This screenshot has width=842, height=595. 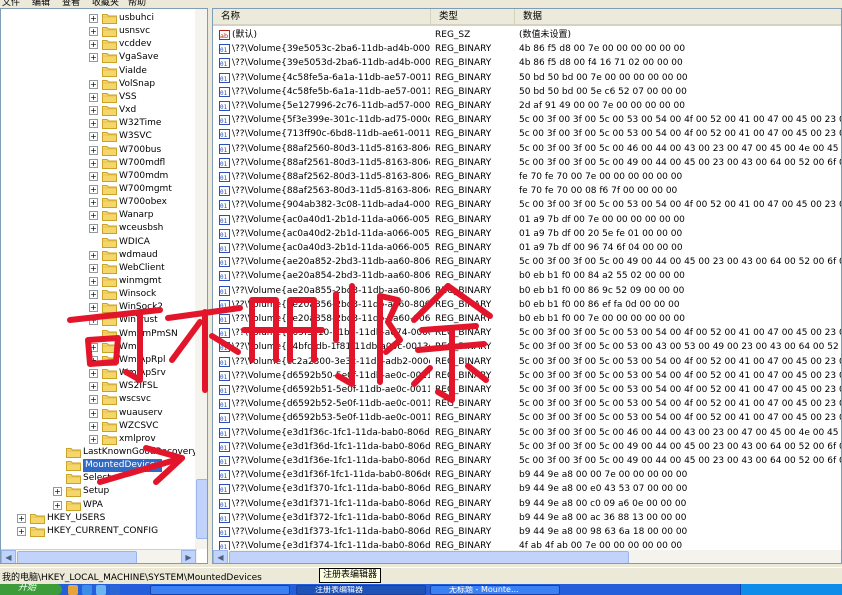 I want to click on tree-item: + winmgmt, so click(x=98, y=281).